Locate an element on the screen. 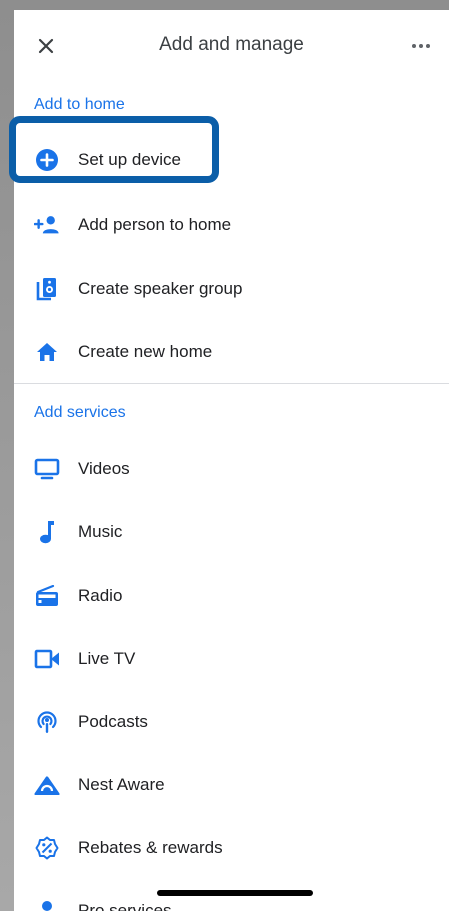  page-title: Add and manage is located at coordinates (231, 44).